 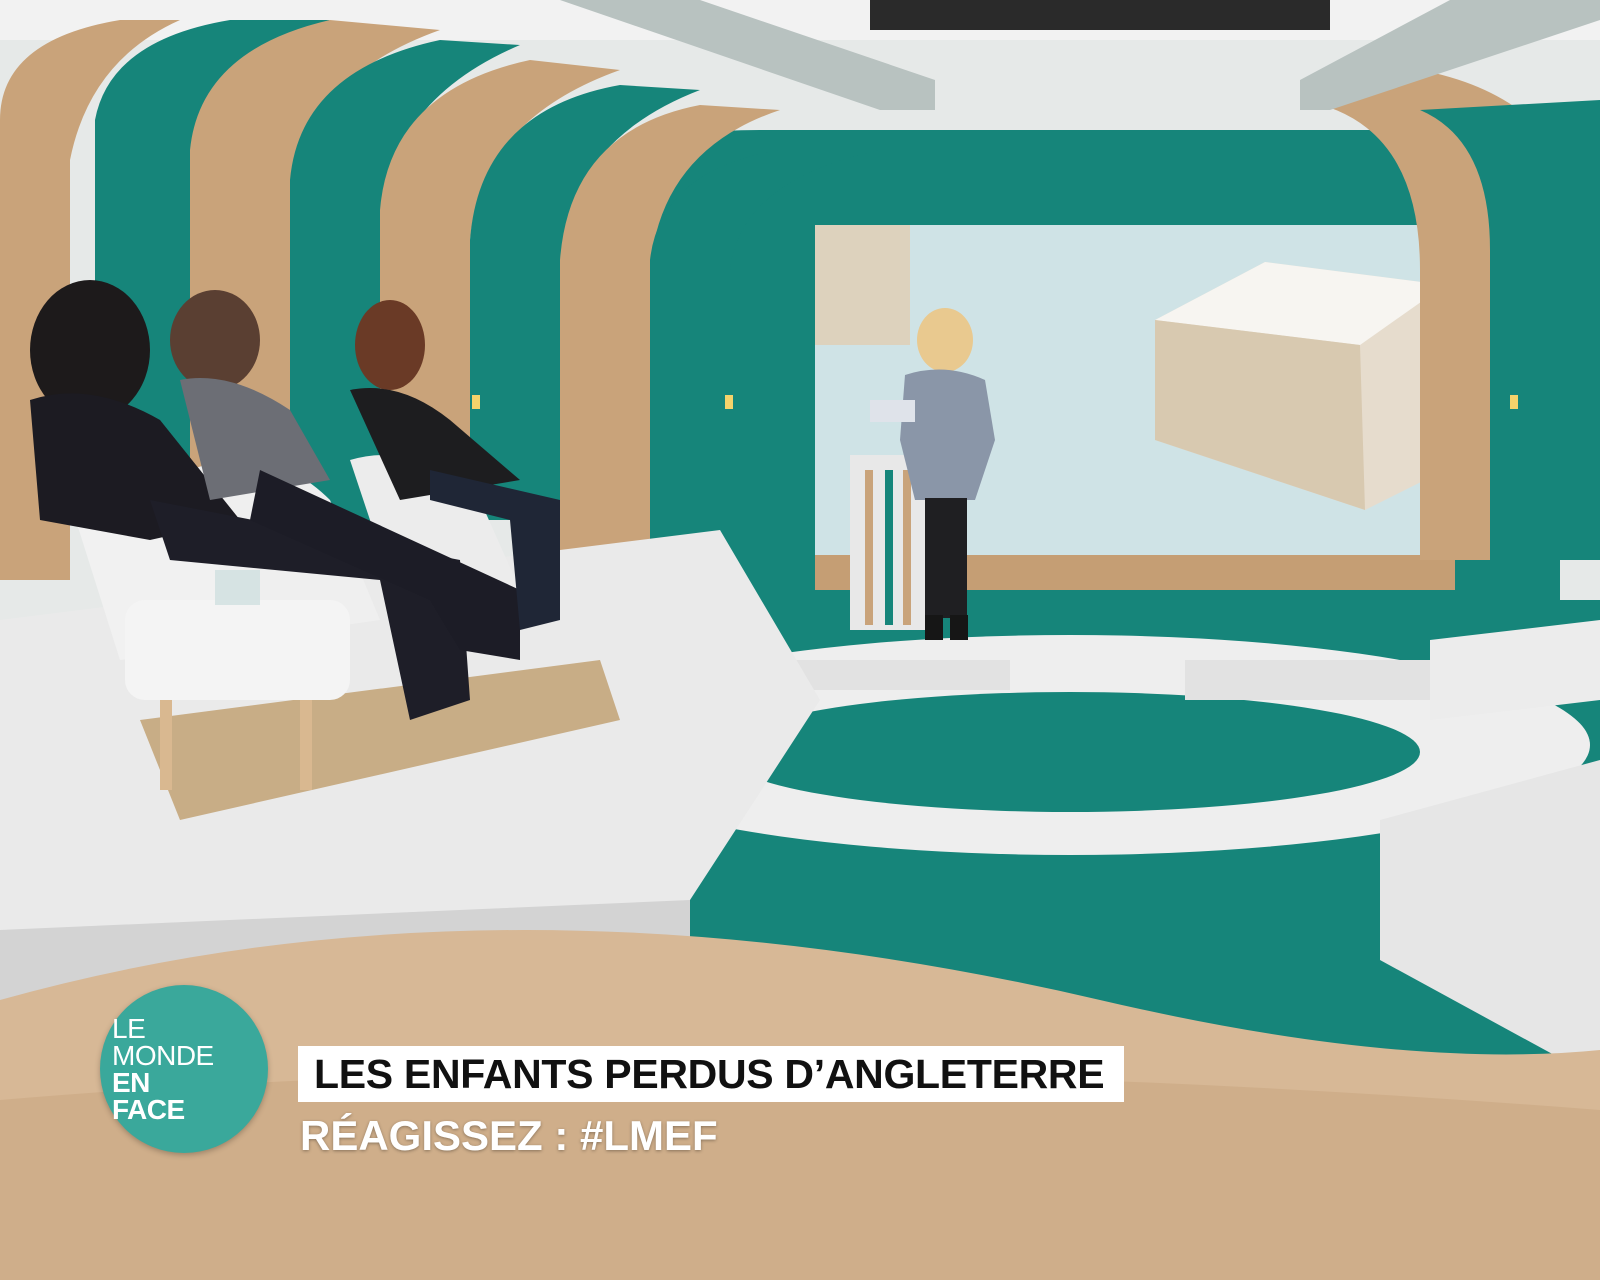 What do you see at coordinates (148, 1109) in the screenshot?
I see `logo-line-4: FACE` at bounding box center [148, 1109].